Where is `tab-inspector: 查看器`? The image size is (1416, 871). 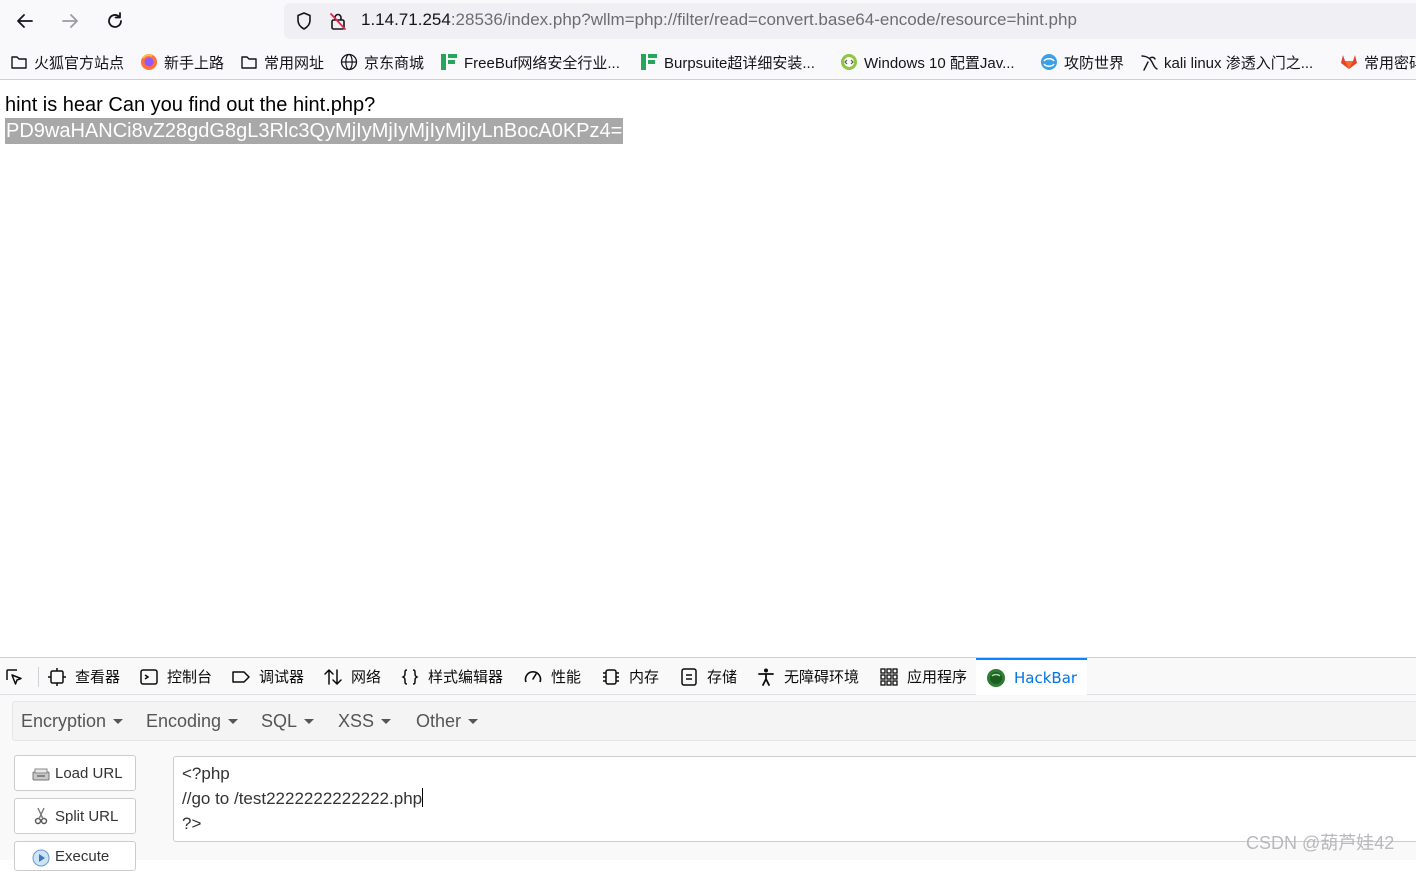 tab-inspector: 查看器 is located at coordinates (83, 676).